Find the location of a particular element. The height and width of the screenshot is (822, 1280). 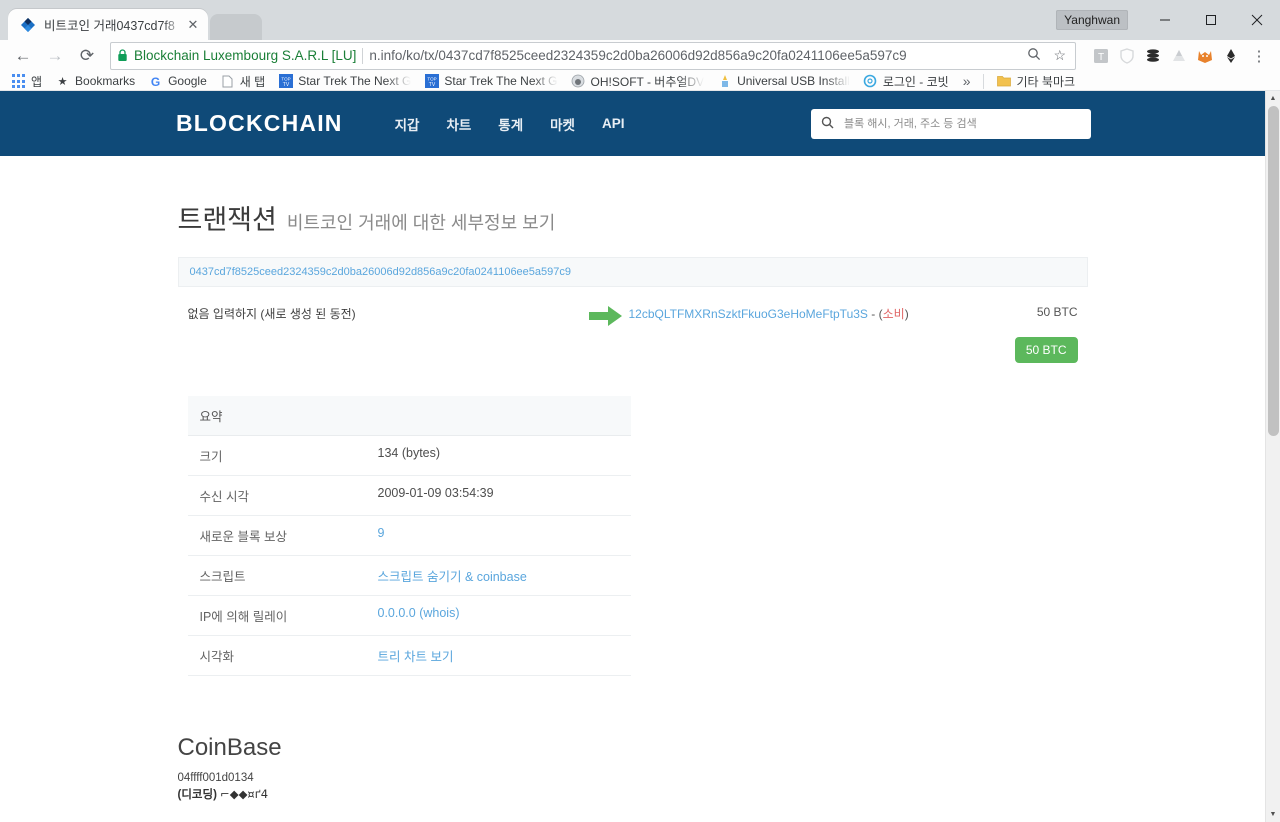

bookmark-item-google: G Google is located at coordinates (177, 81).